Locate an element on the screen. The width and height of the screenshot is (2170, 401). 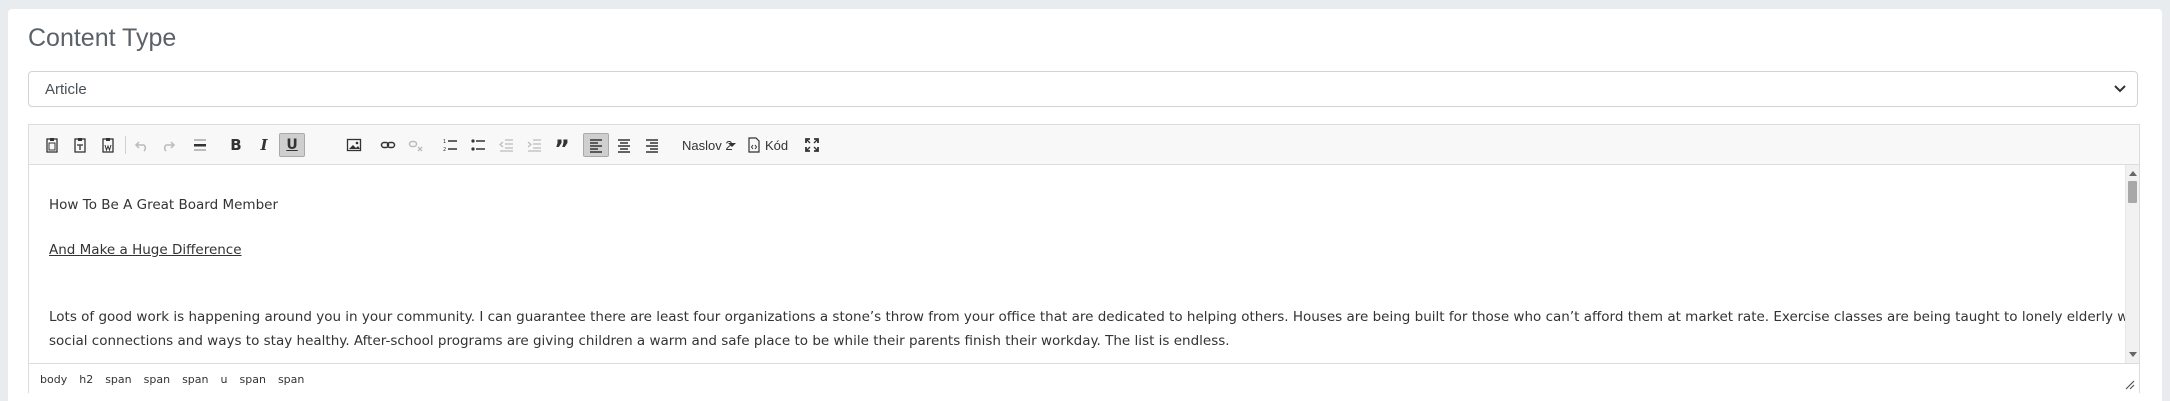
article-heading: How To Be A Great Board Member is located at coordinates (164, 205).